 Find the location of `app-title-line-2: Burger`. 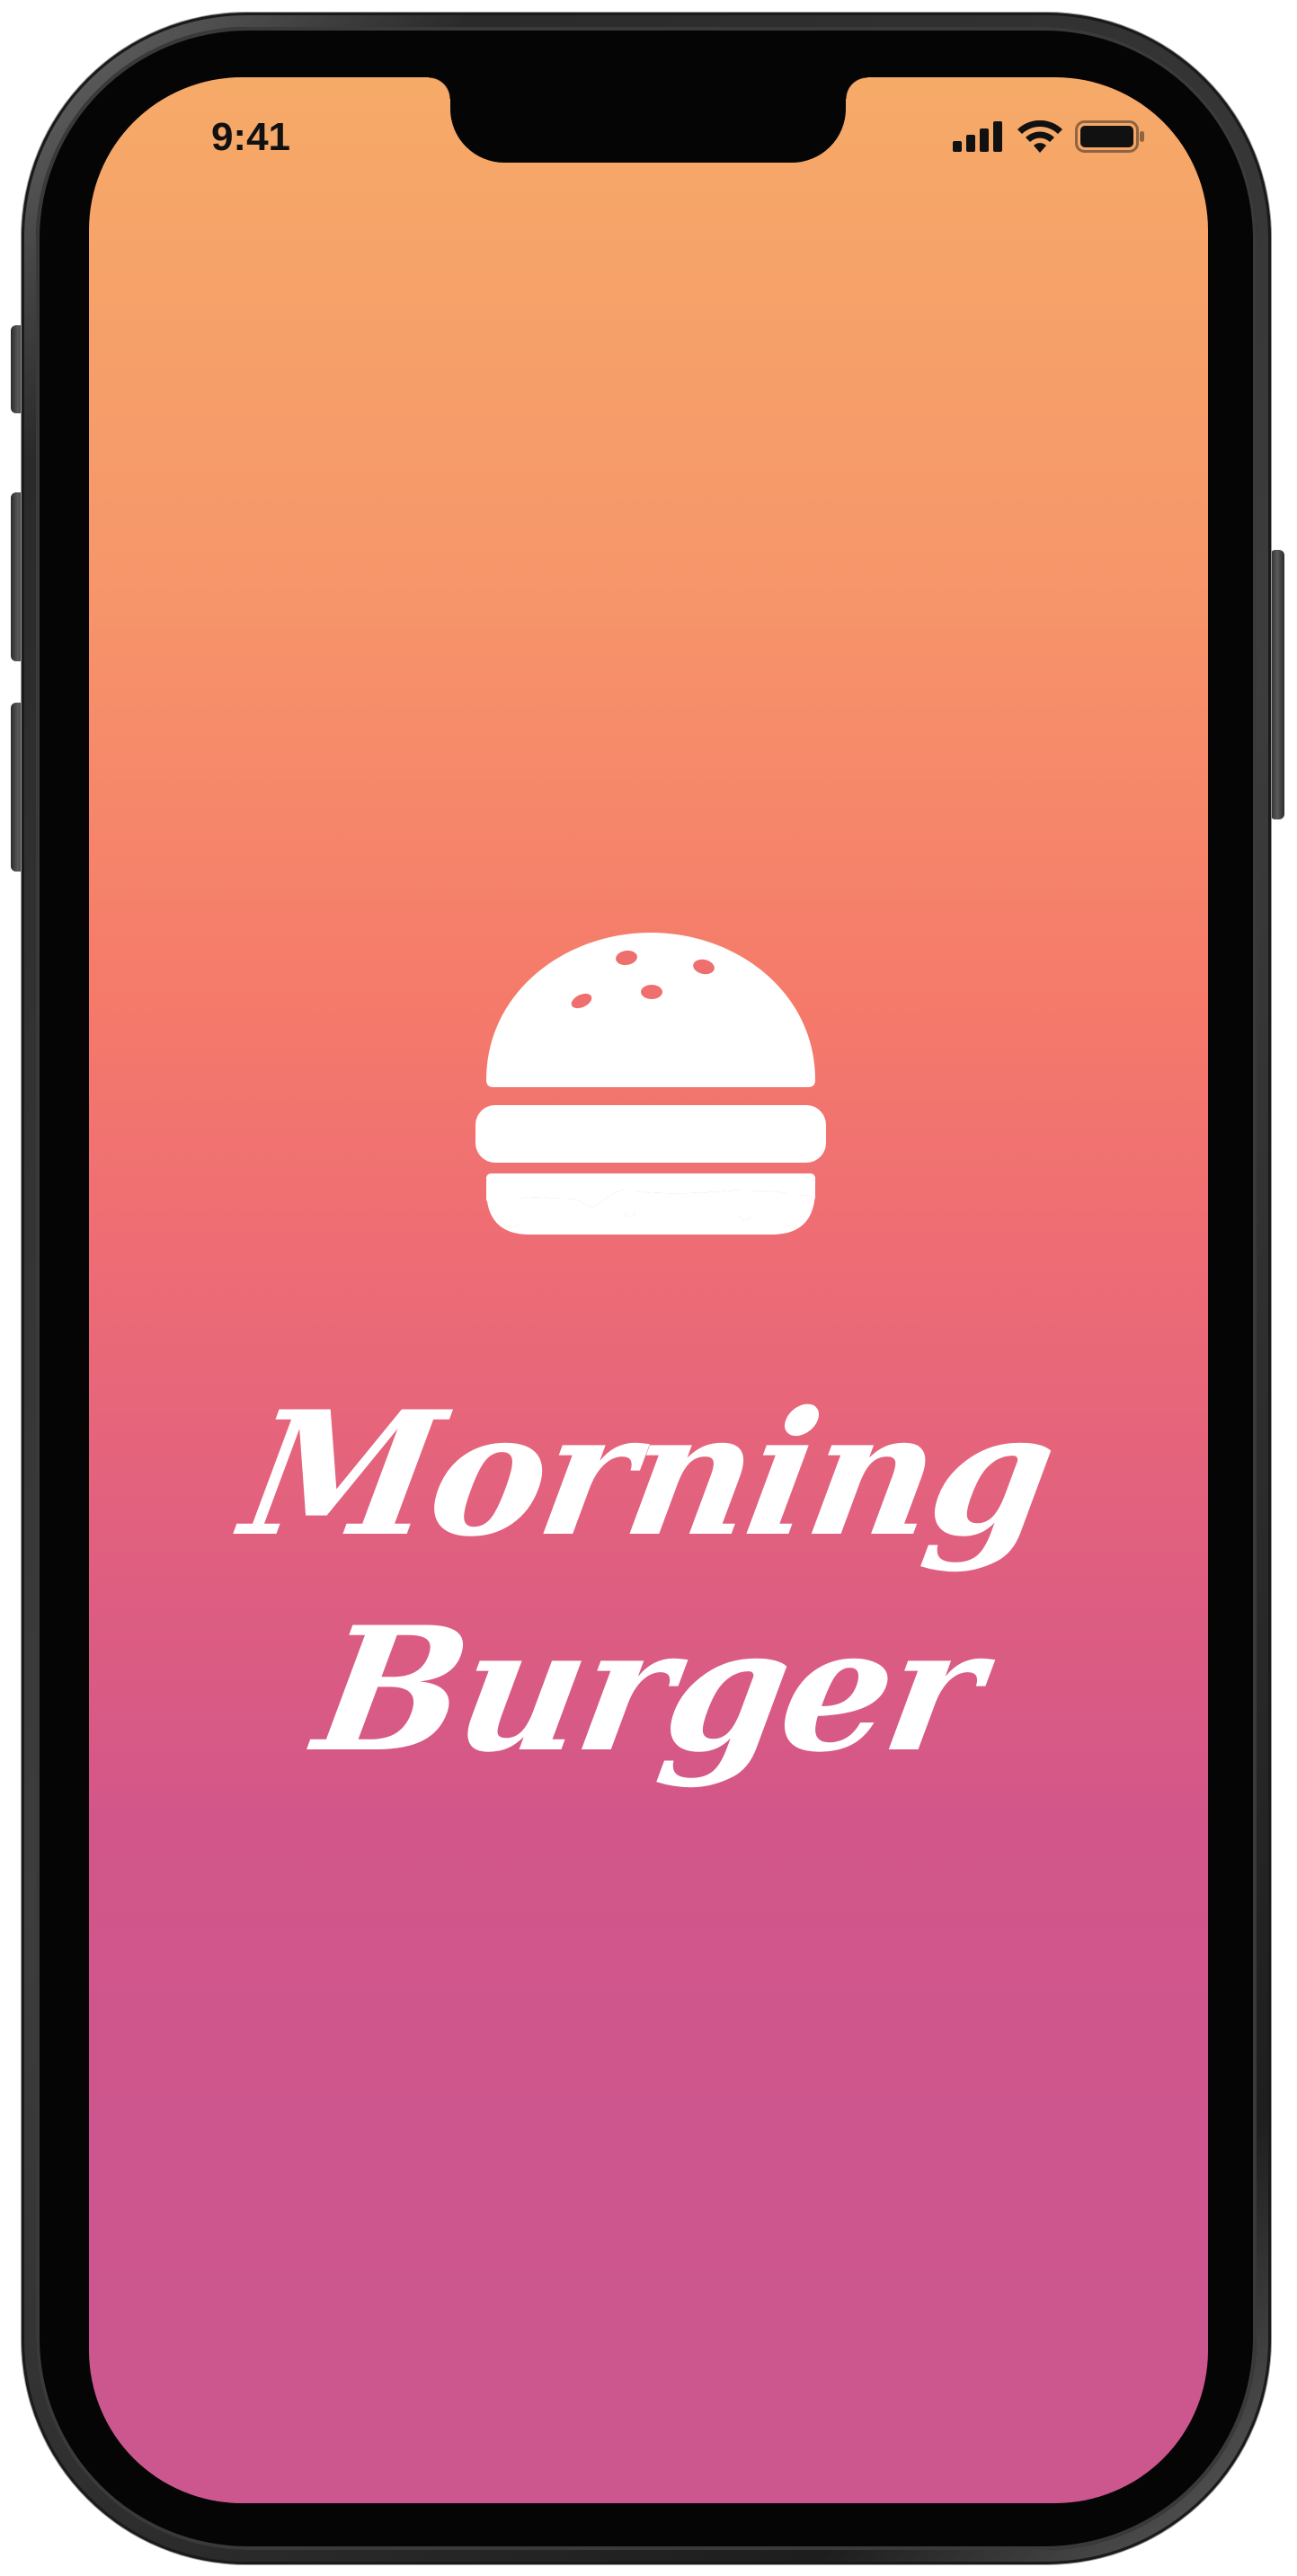

app-title-line-2: Burger is located at coordinates (648, 1690).